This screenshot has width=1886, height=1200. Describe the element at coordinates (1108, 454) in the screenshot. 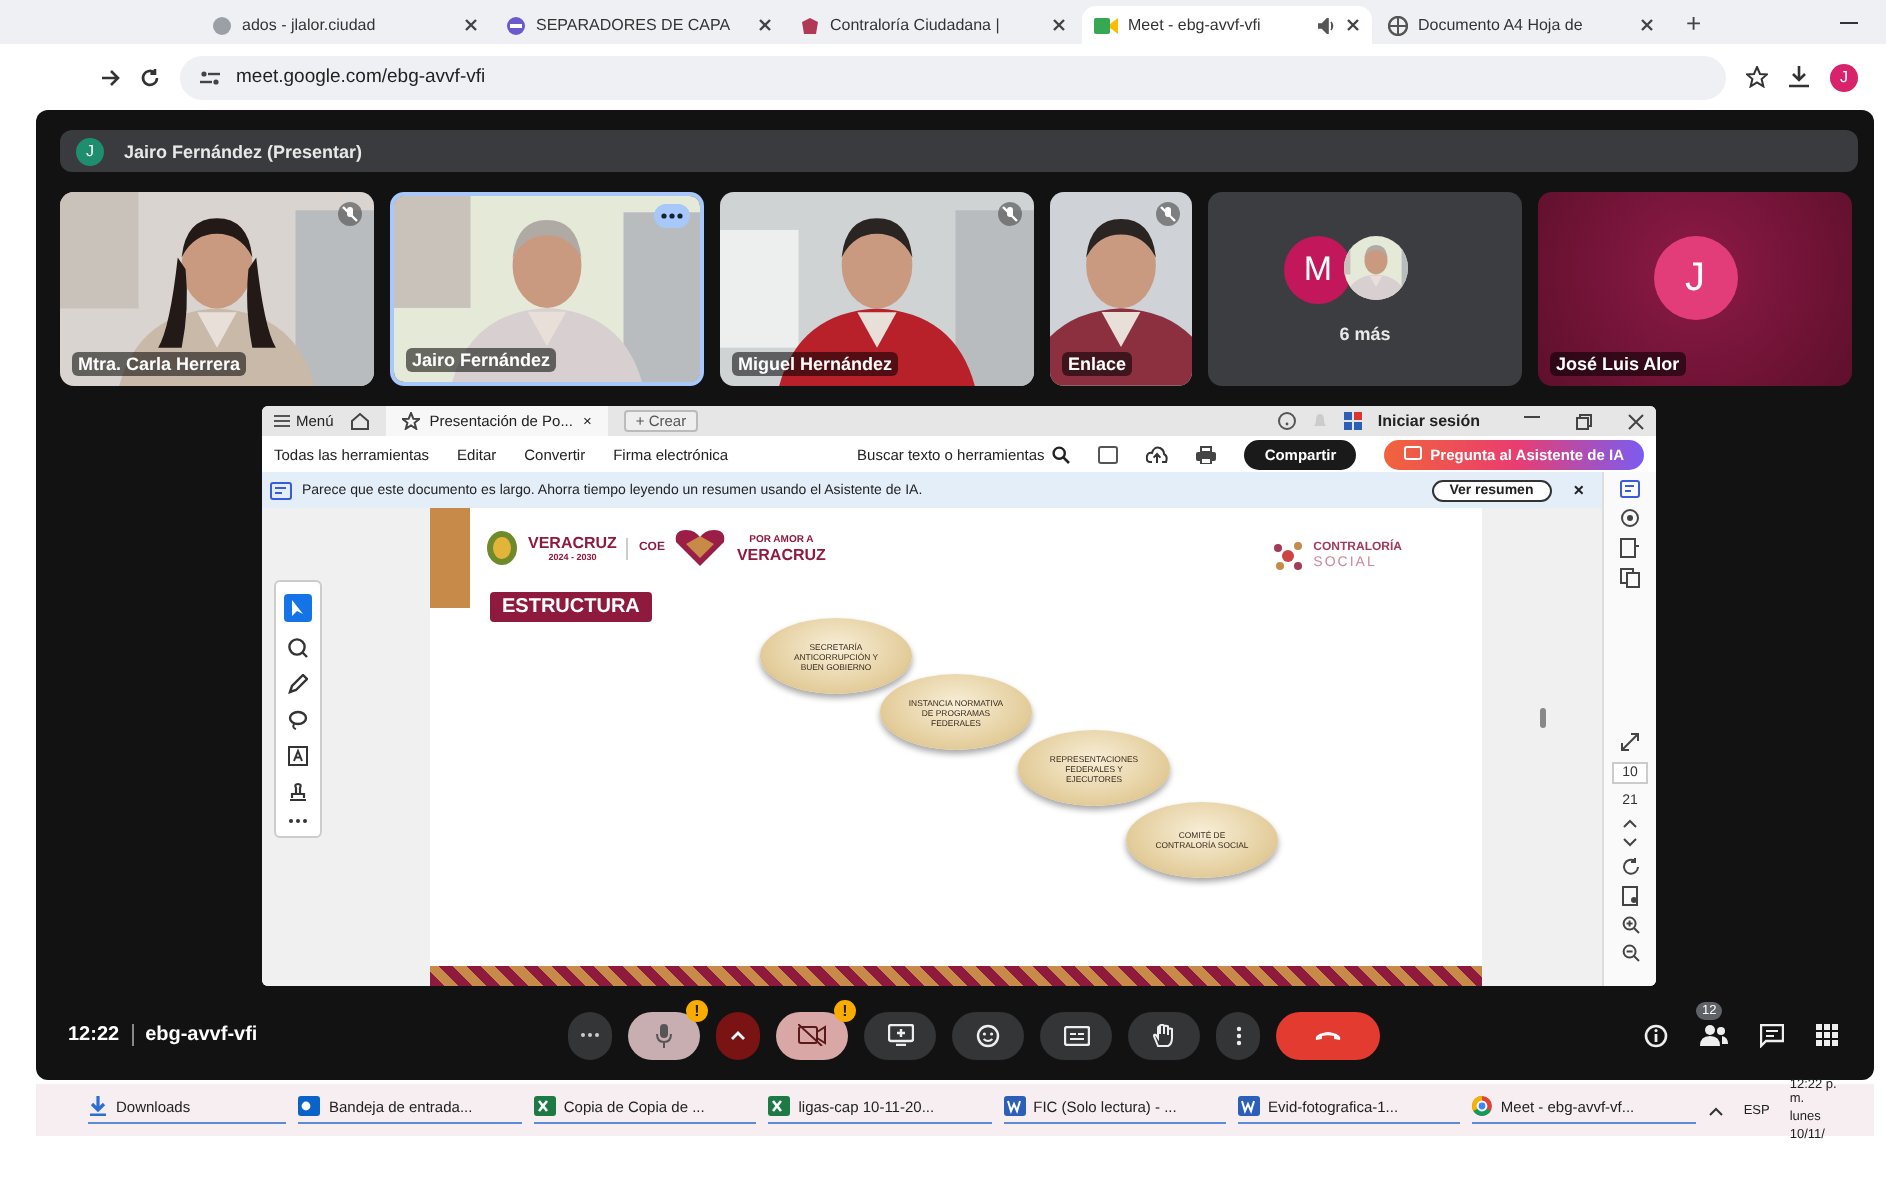

I see `scan-icon` at that location.